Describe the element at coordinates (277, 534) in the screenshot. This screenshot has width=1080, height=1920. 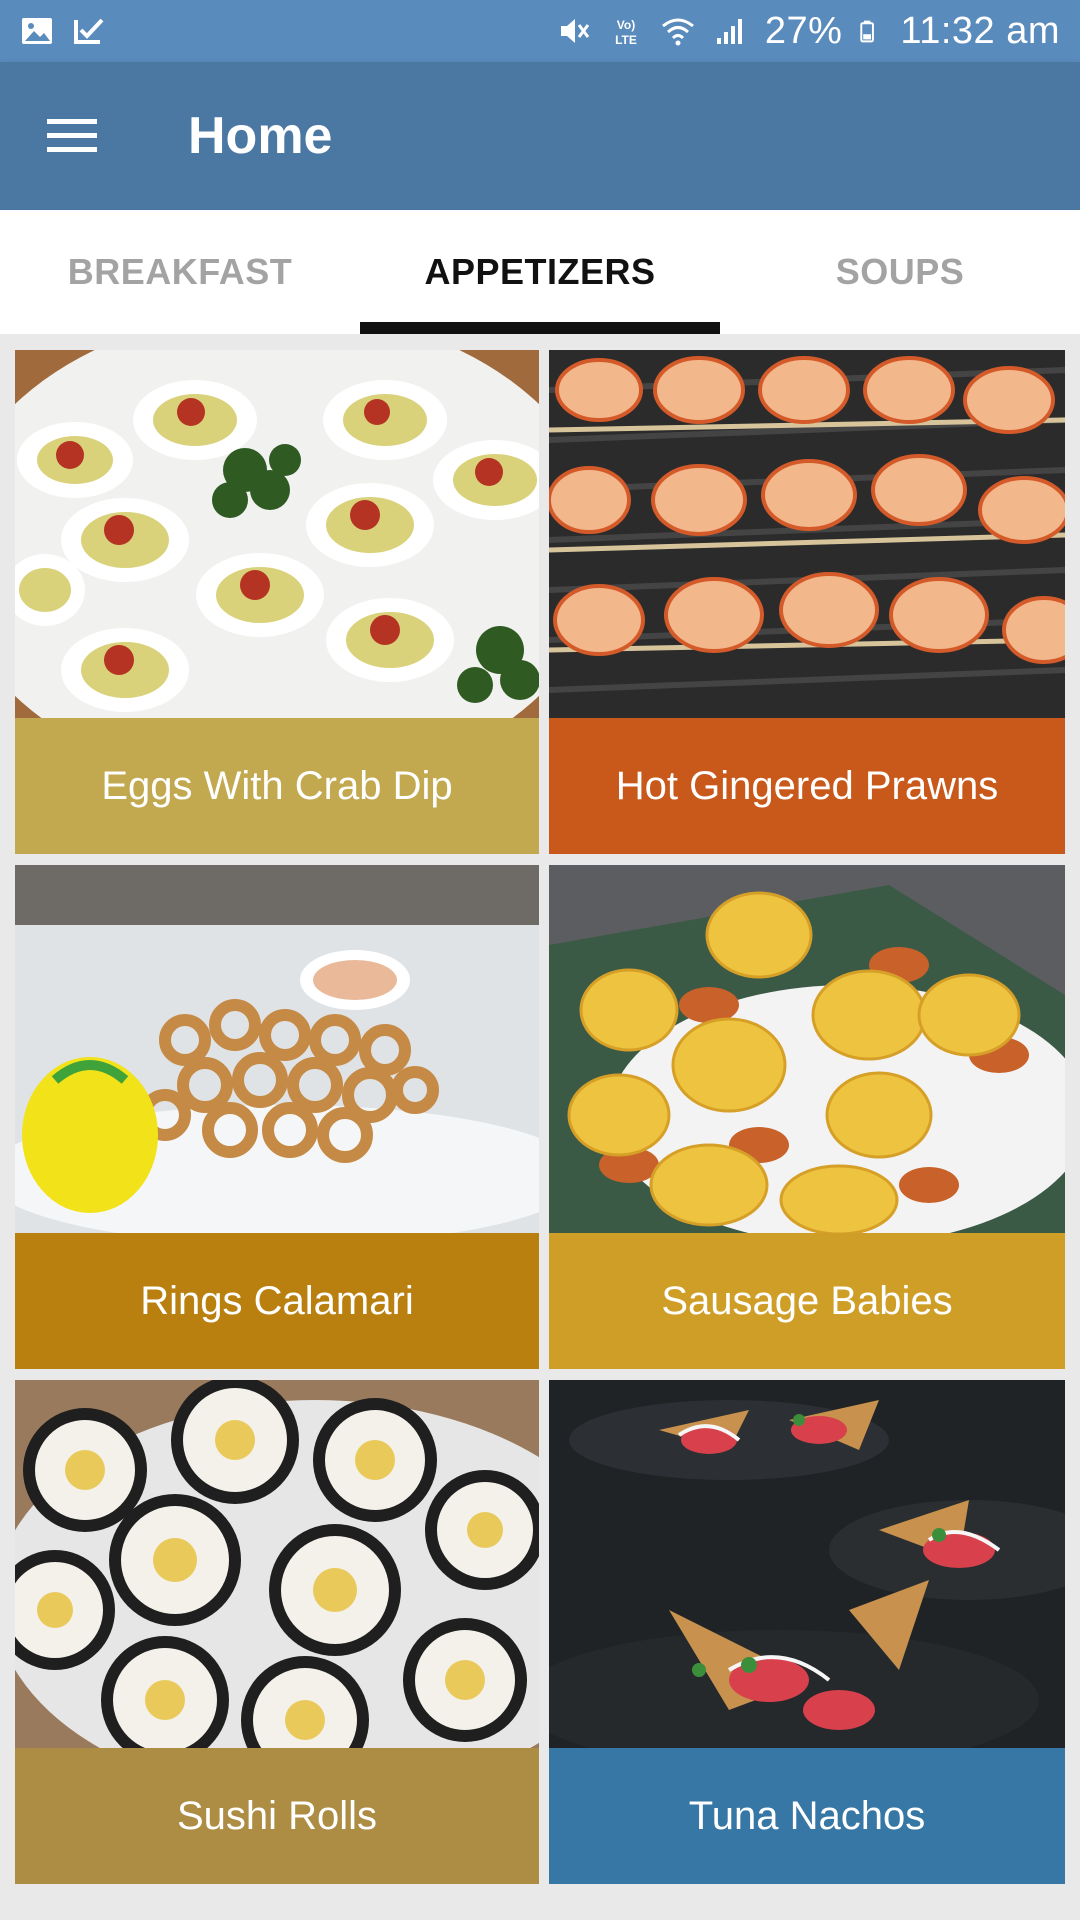
I see `deviled-eggs-photo` at that location.